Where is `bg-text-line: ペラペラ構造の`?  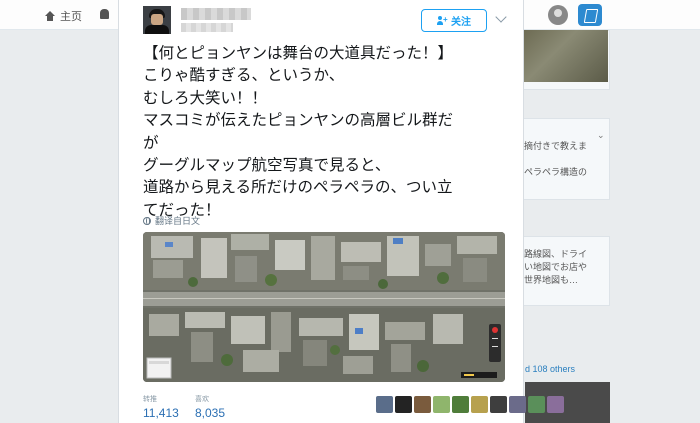 bg-text-line: ペラペラ構造の is located at coordinates (556, 172).